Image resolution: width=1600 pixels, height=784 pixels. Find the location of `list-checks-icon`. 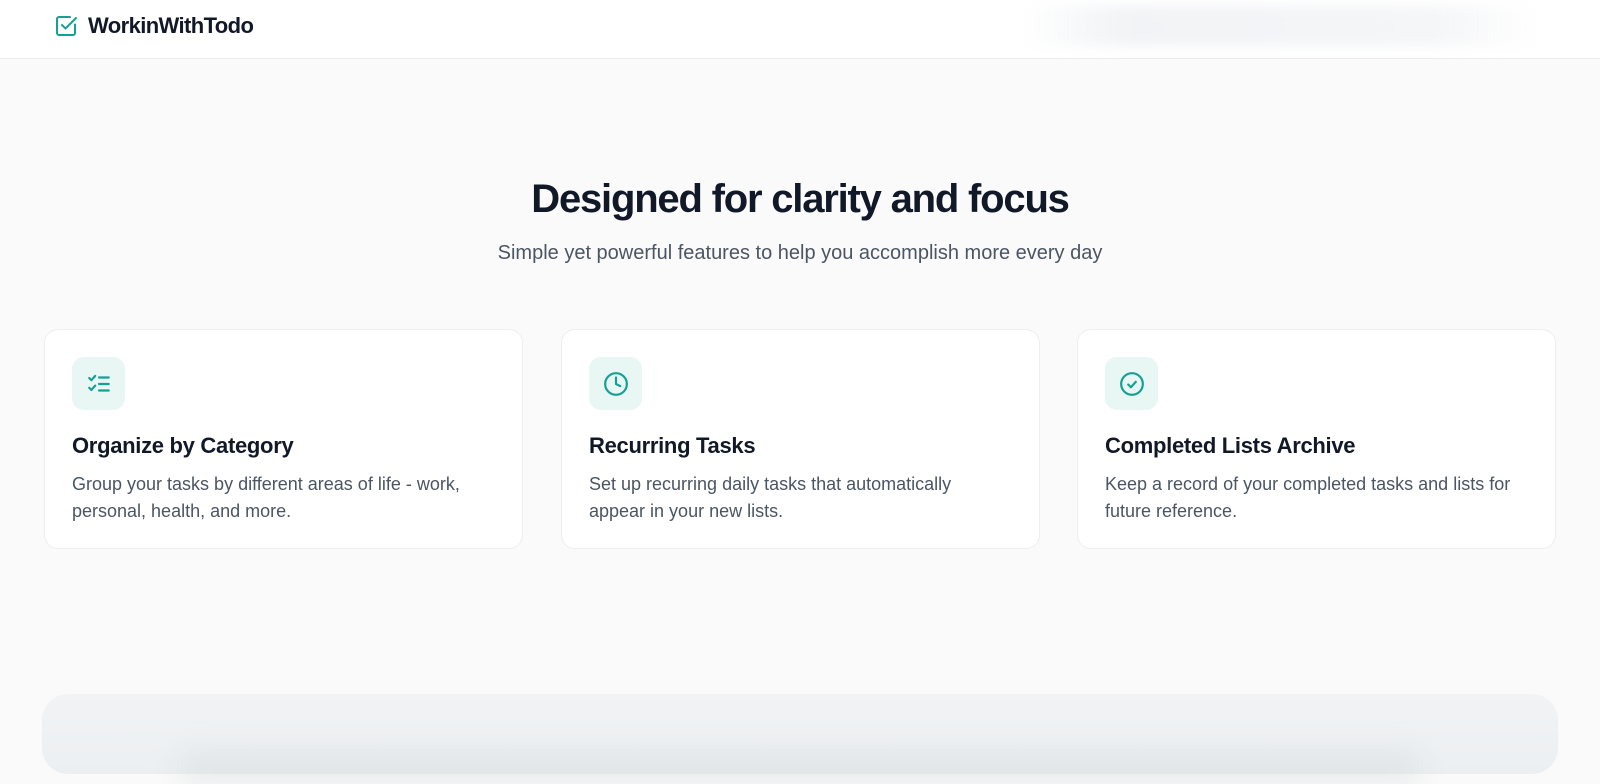

list-checks-icon is located at coordinates (98, 383).